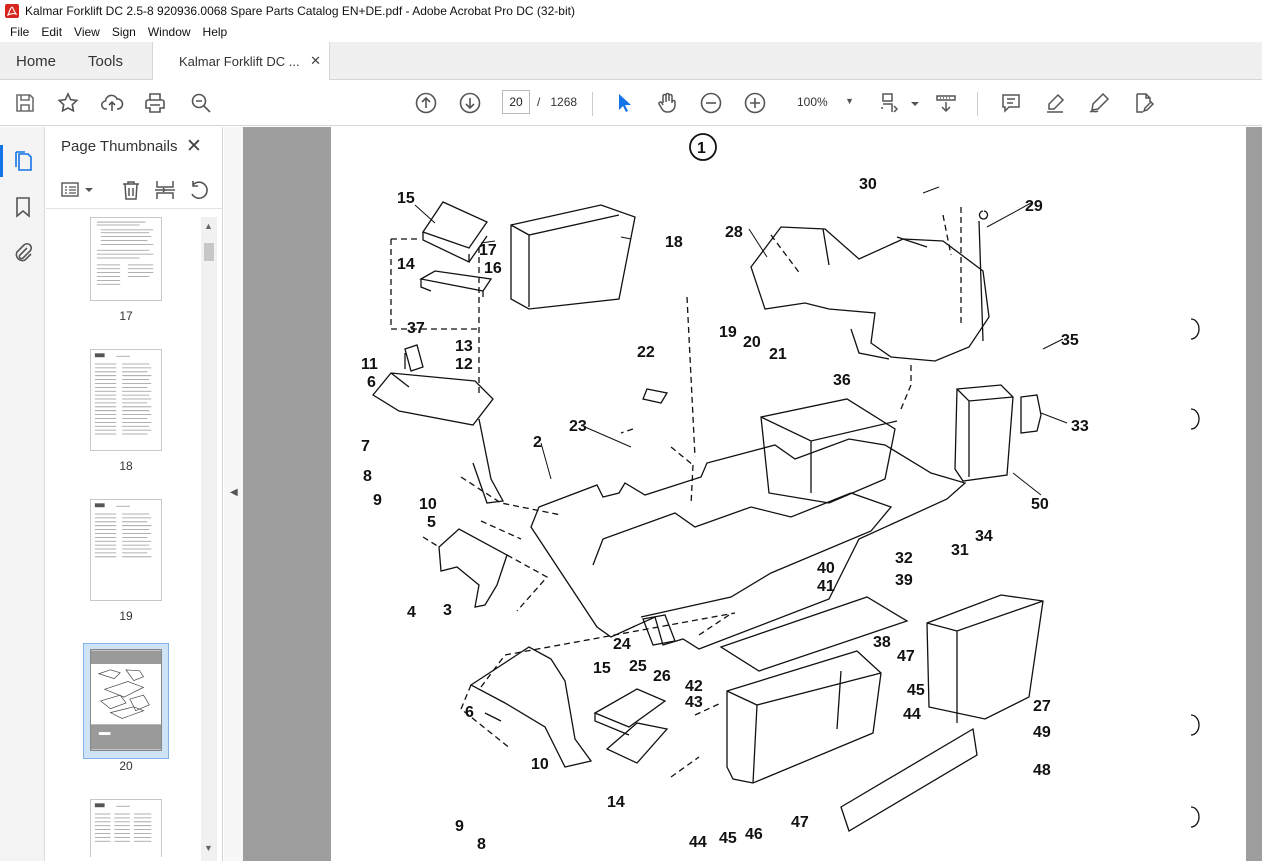  I want to click on toolbar-divider, so click(977, 104).